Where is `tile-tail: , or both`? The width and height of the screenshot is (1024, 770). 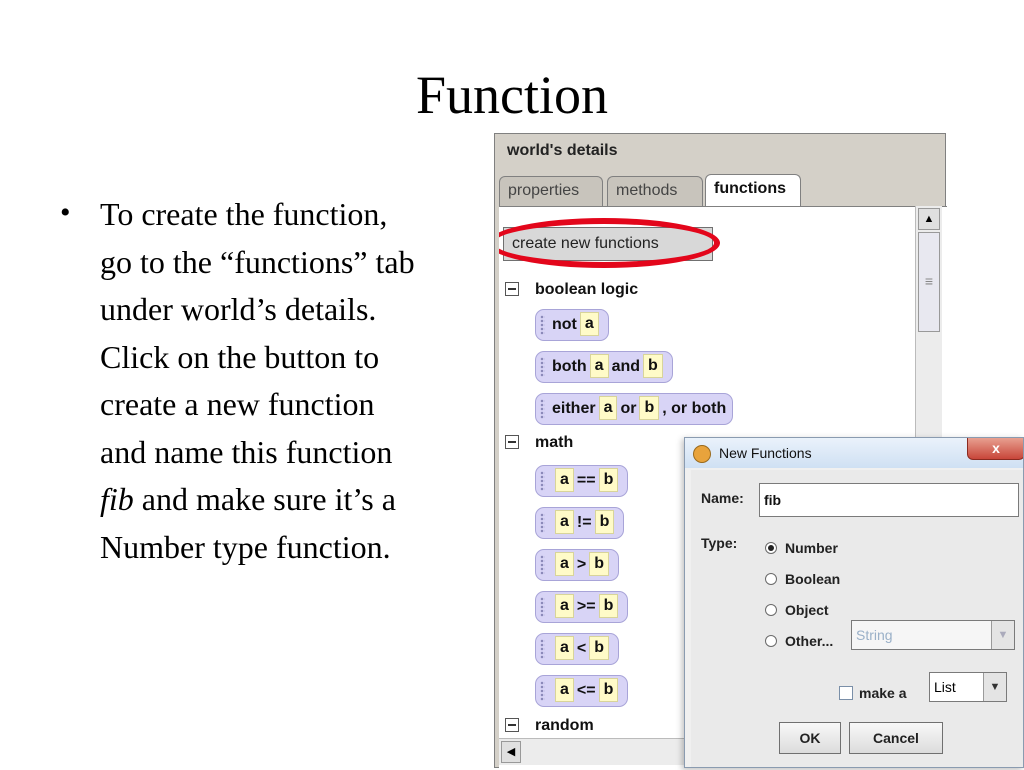
tile-tail: , or both is located at coordinates (694, 408).